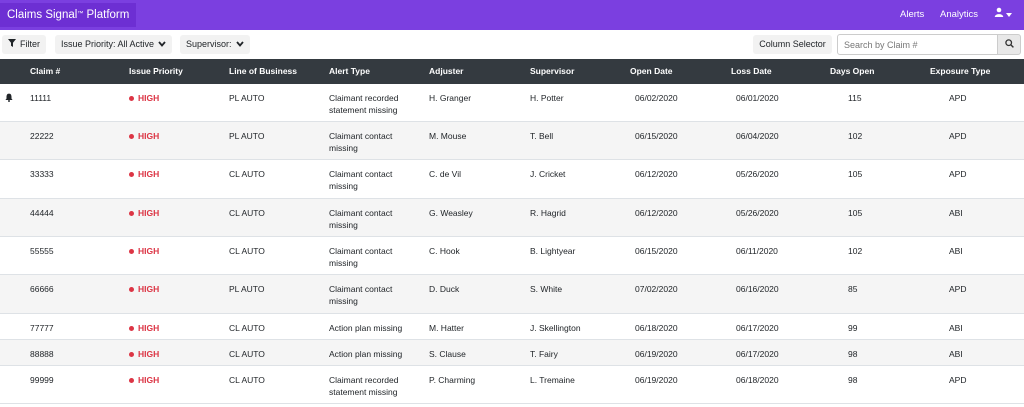  What do you see at coordinates (108, 44) in the screenshot?
I see `issue-priority-label: Issue Priority: All Active` at bounding box center [108, 44].